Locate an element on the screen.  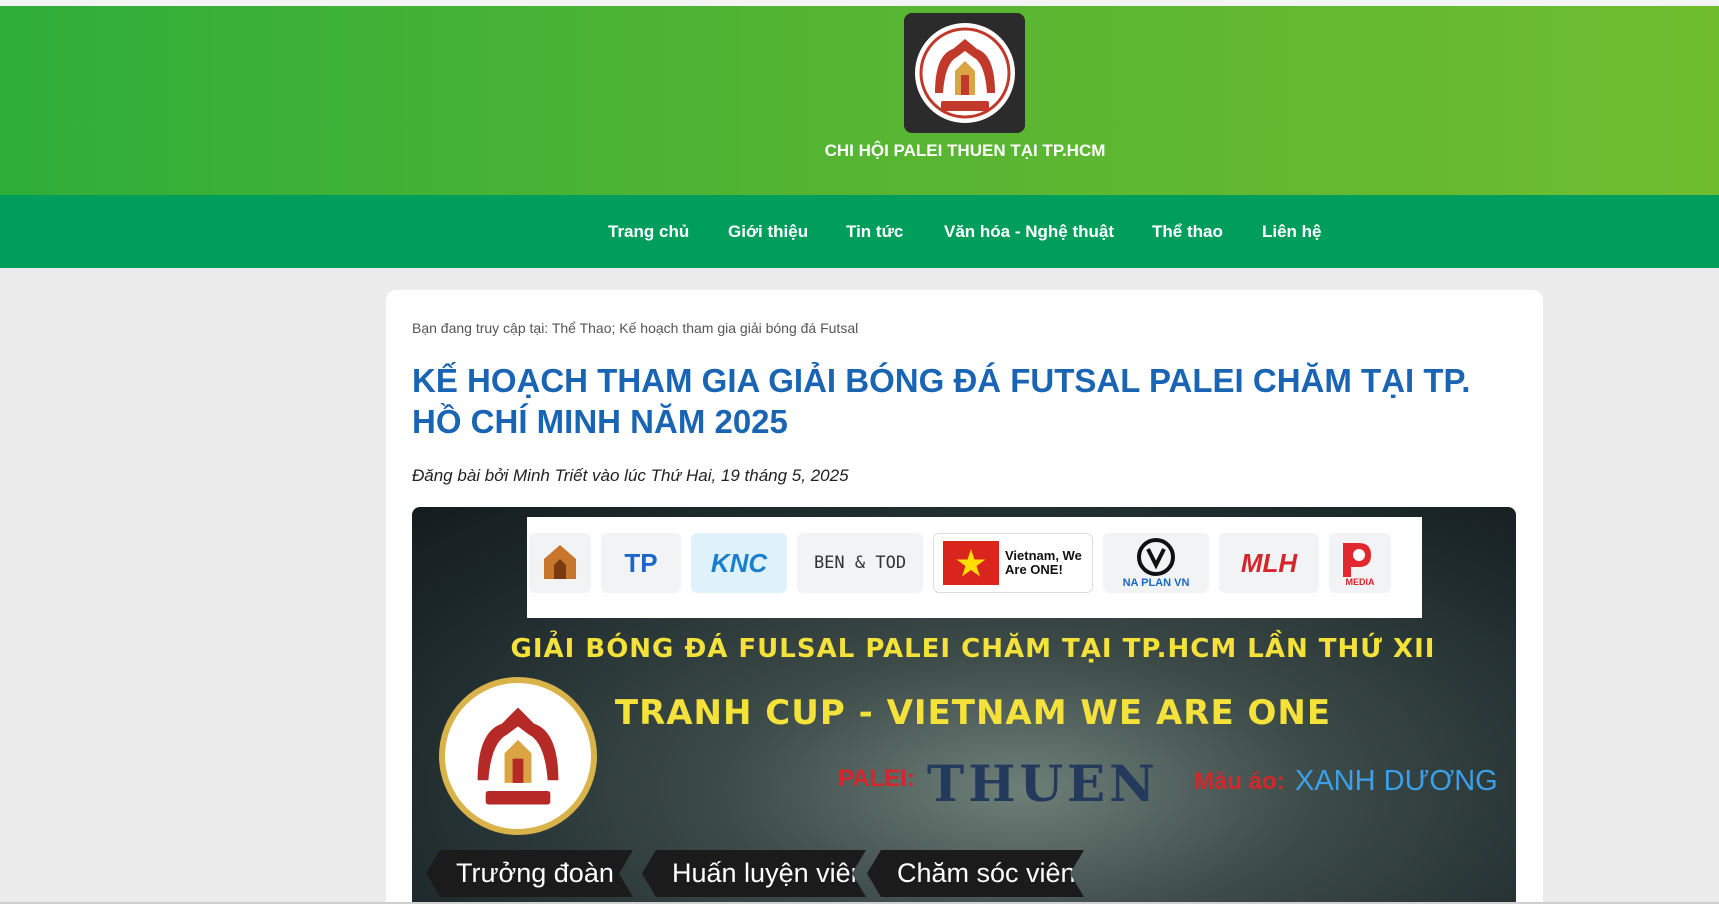
nav-item-culture: Văn hóa - Nghệ thuật is located at coordinates (1029, 232).